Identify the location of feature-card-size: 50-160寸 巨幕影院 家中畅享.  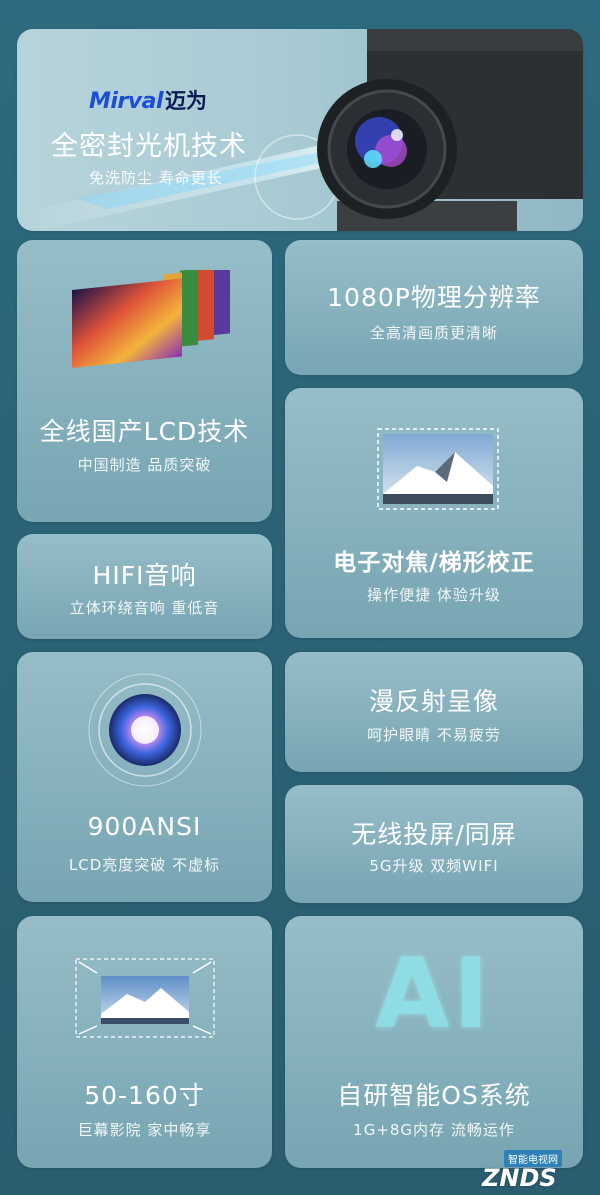
(144, 1042).